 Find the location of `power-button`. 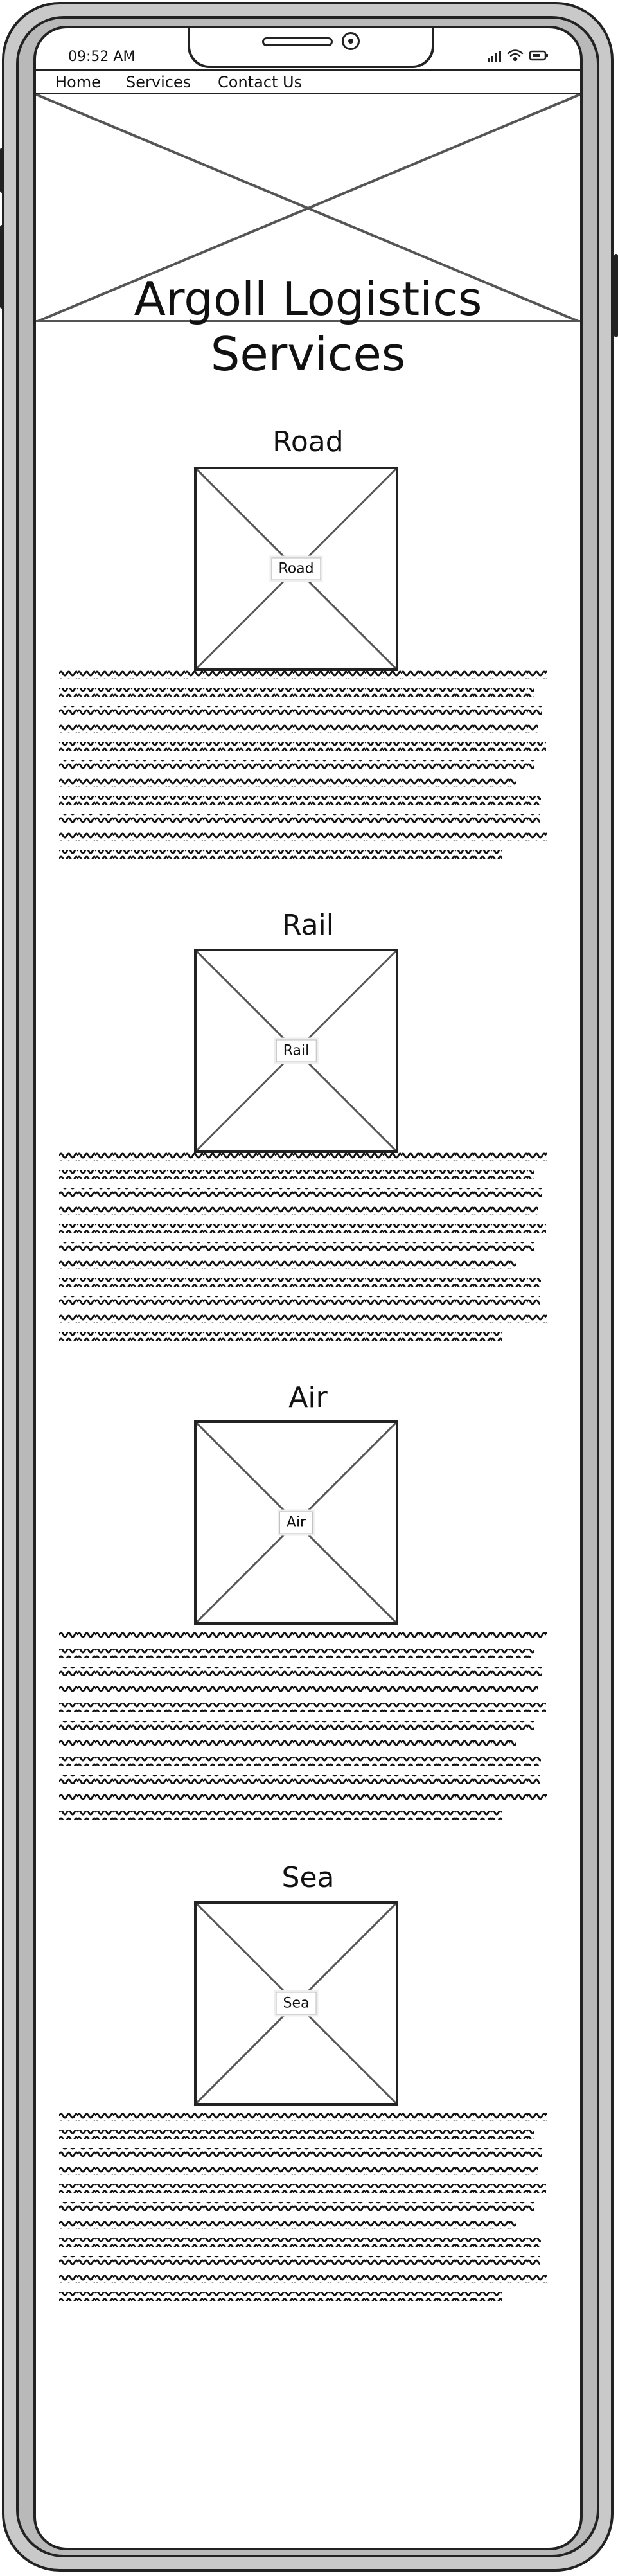

power-button is located at coordinates (616, 295).